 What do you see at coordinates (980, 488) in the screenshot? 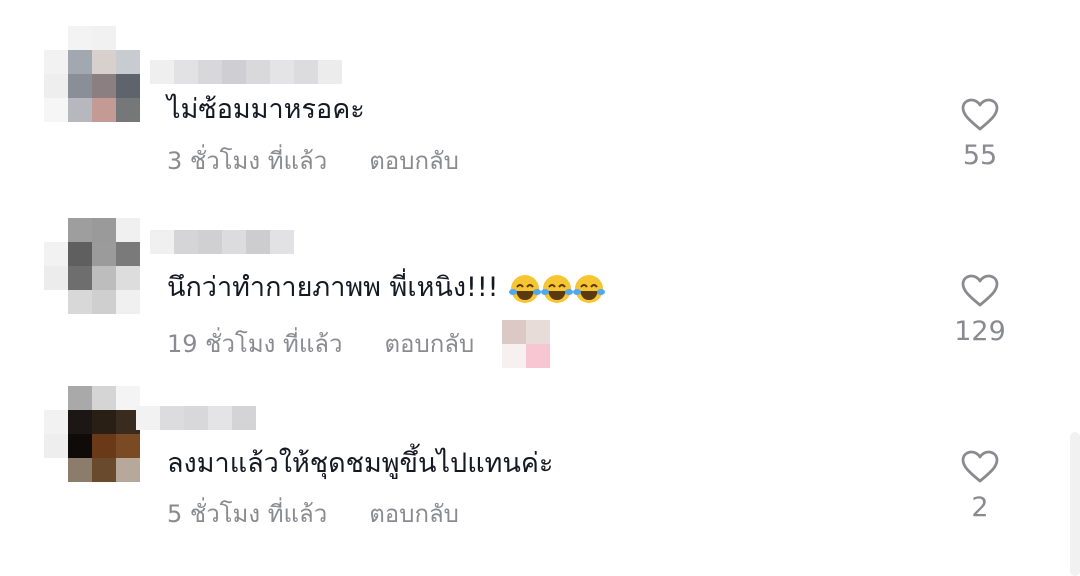
I see `like-control: 2` at bounding box center [980, 488].